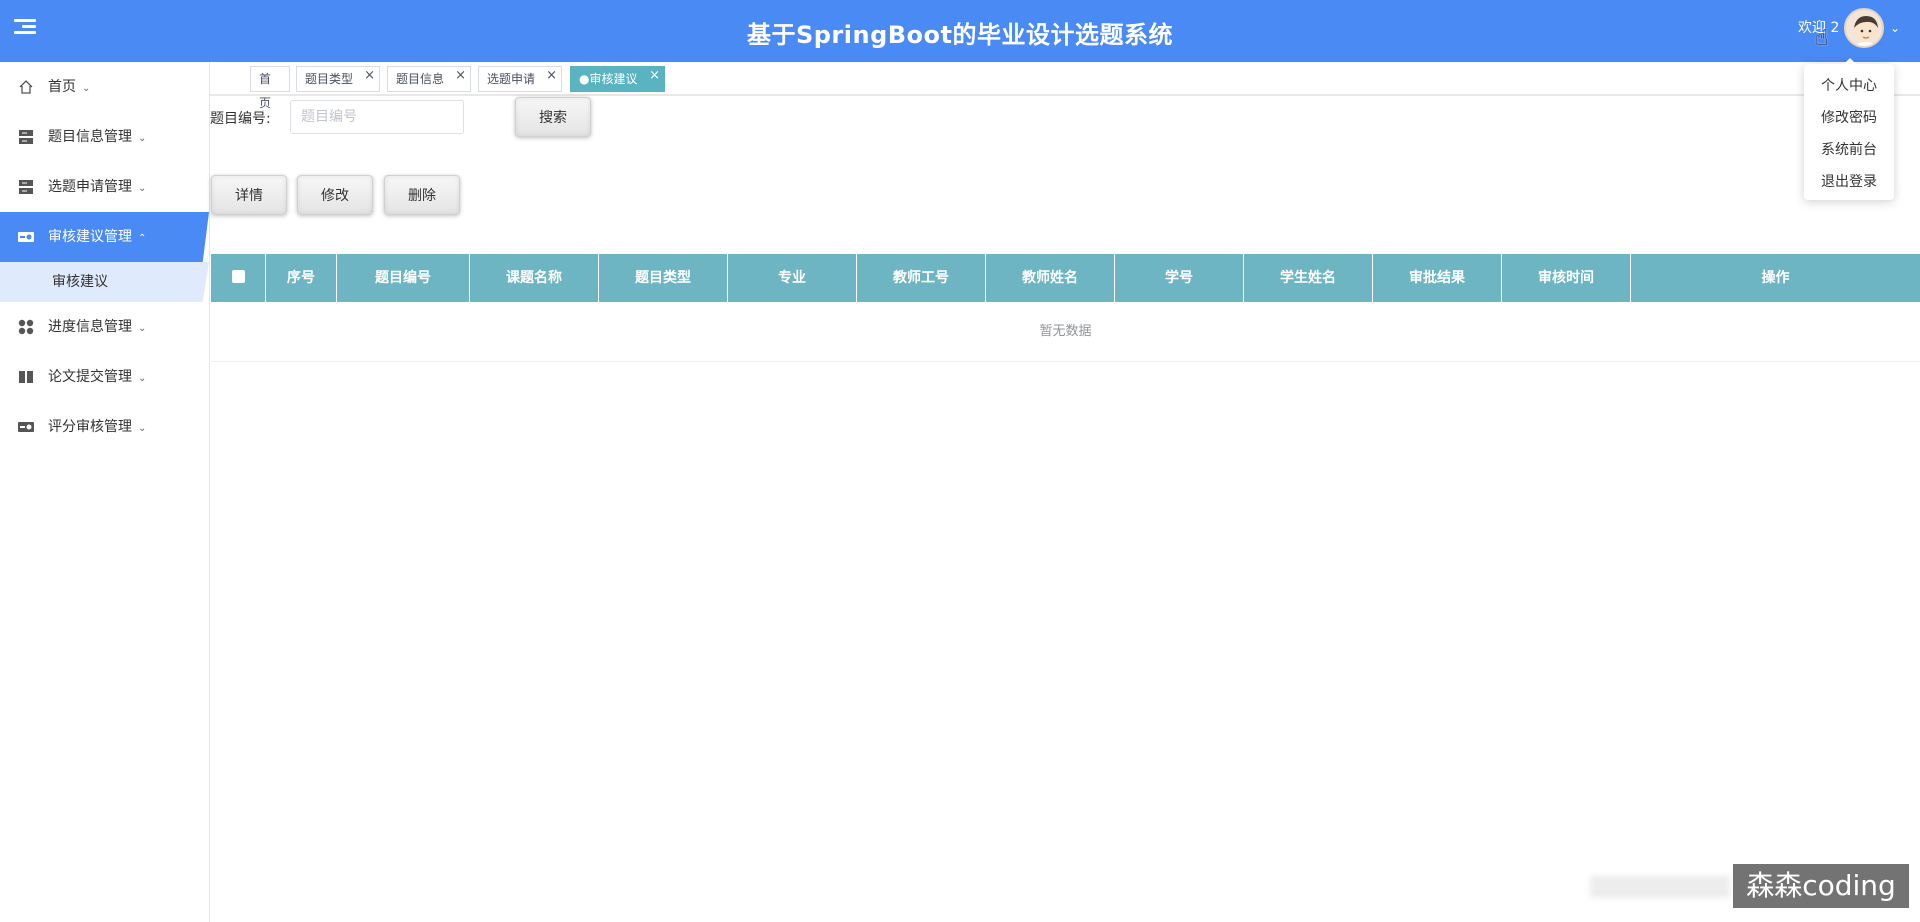 Image resolution: width=1920 pixels, height=922 pixels. What do you see at coordinates (90, 187) in the screenshot?
I see `sidebar-item-label: 选题申请管理` at bounding box center [90, 187].